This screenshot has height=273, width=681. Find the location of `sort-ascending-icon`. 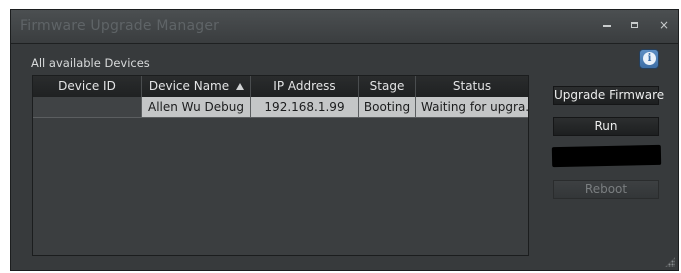

sort-ascending-icon is located at coordinates (240, 86).